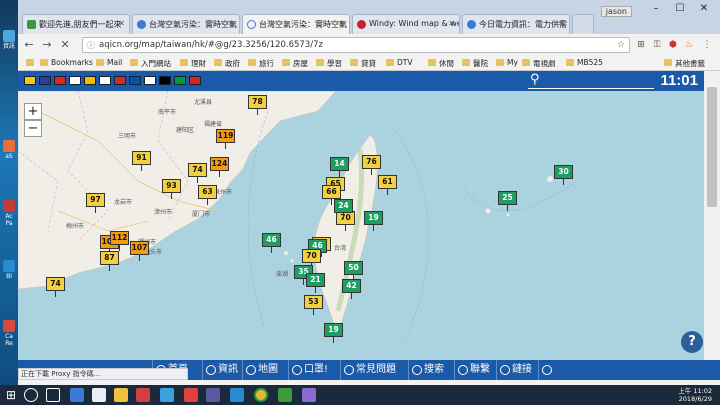 The image size is (720, 405). I want to click on page-scrollbar, so click(712, 215).